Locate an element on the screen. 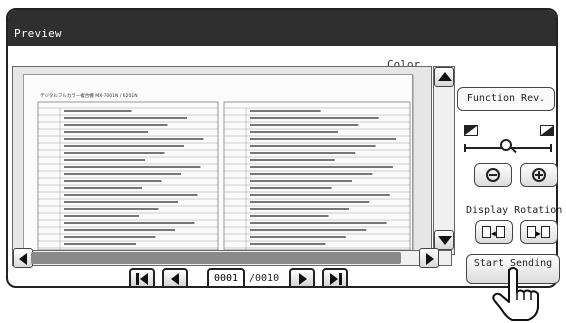 This screenshot has width=566, height=323. last-page-arrow is located at coordinates (334, 279).